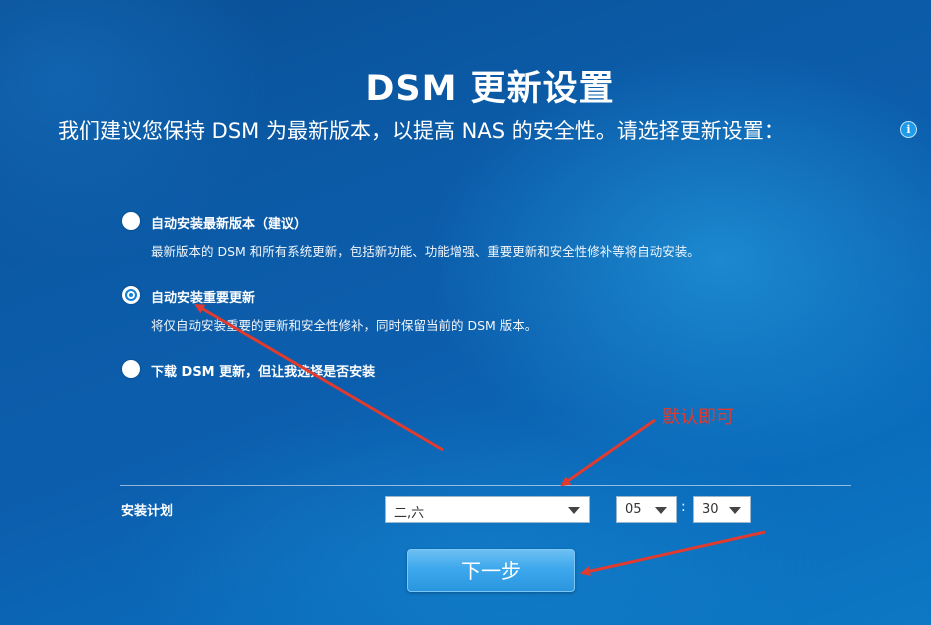 This screenshot has height=625, width=931. I want to click on radio-auto-install-latest, so click(131, 221).